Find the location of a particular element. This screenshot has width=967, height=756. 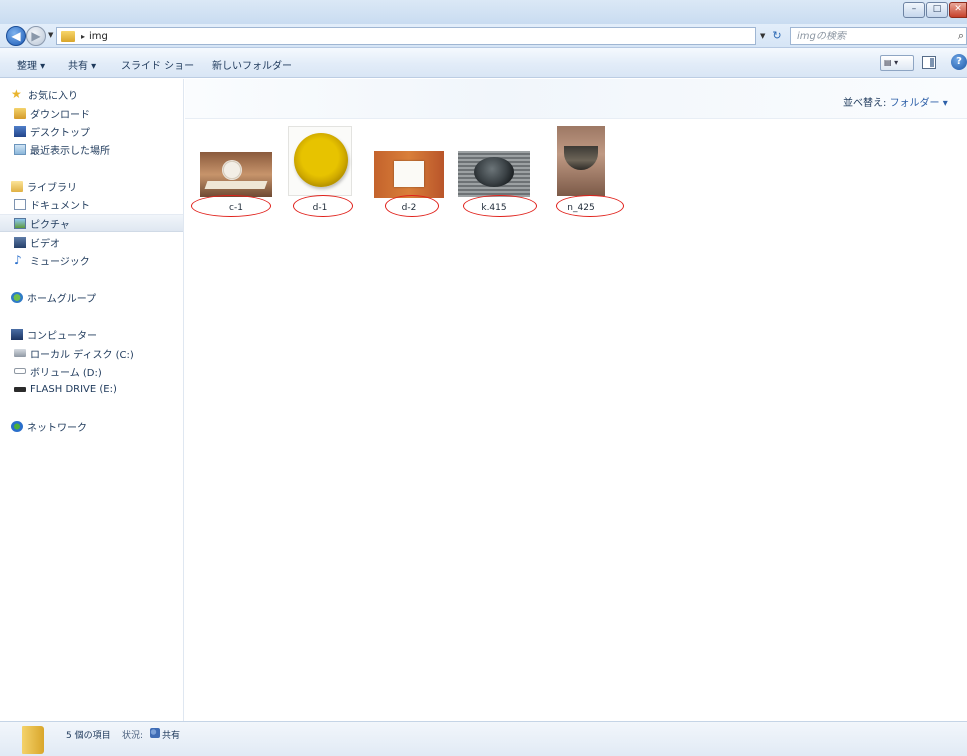

history-dropdown-icon: ▼ is located at coordinates (50, 35).